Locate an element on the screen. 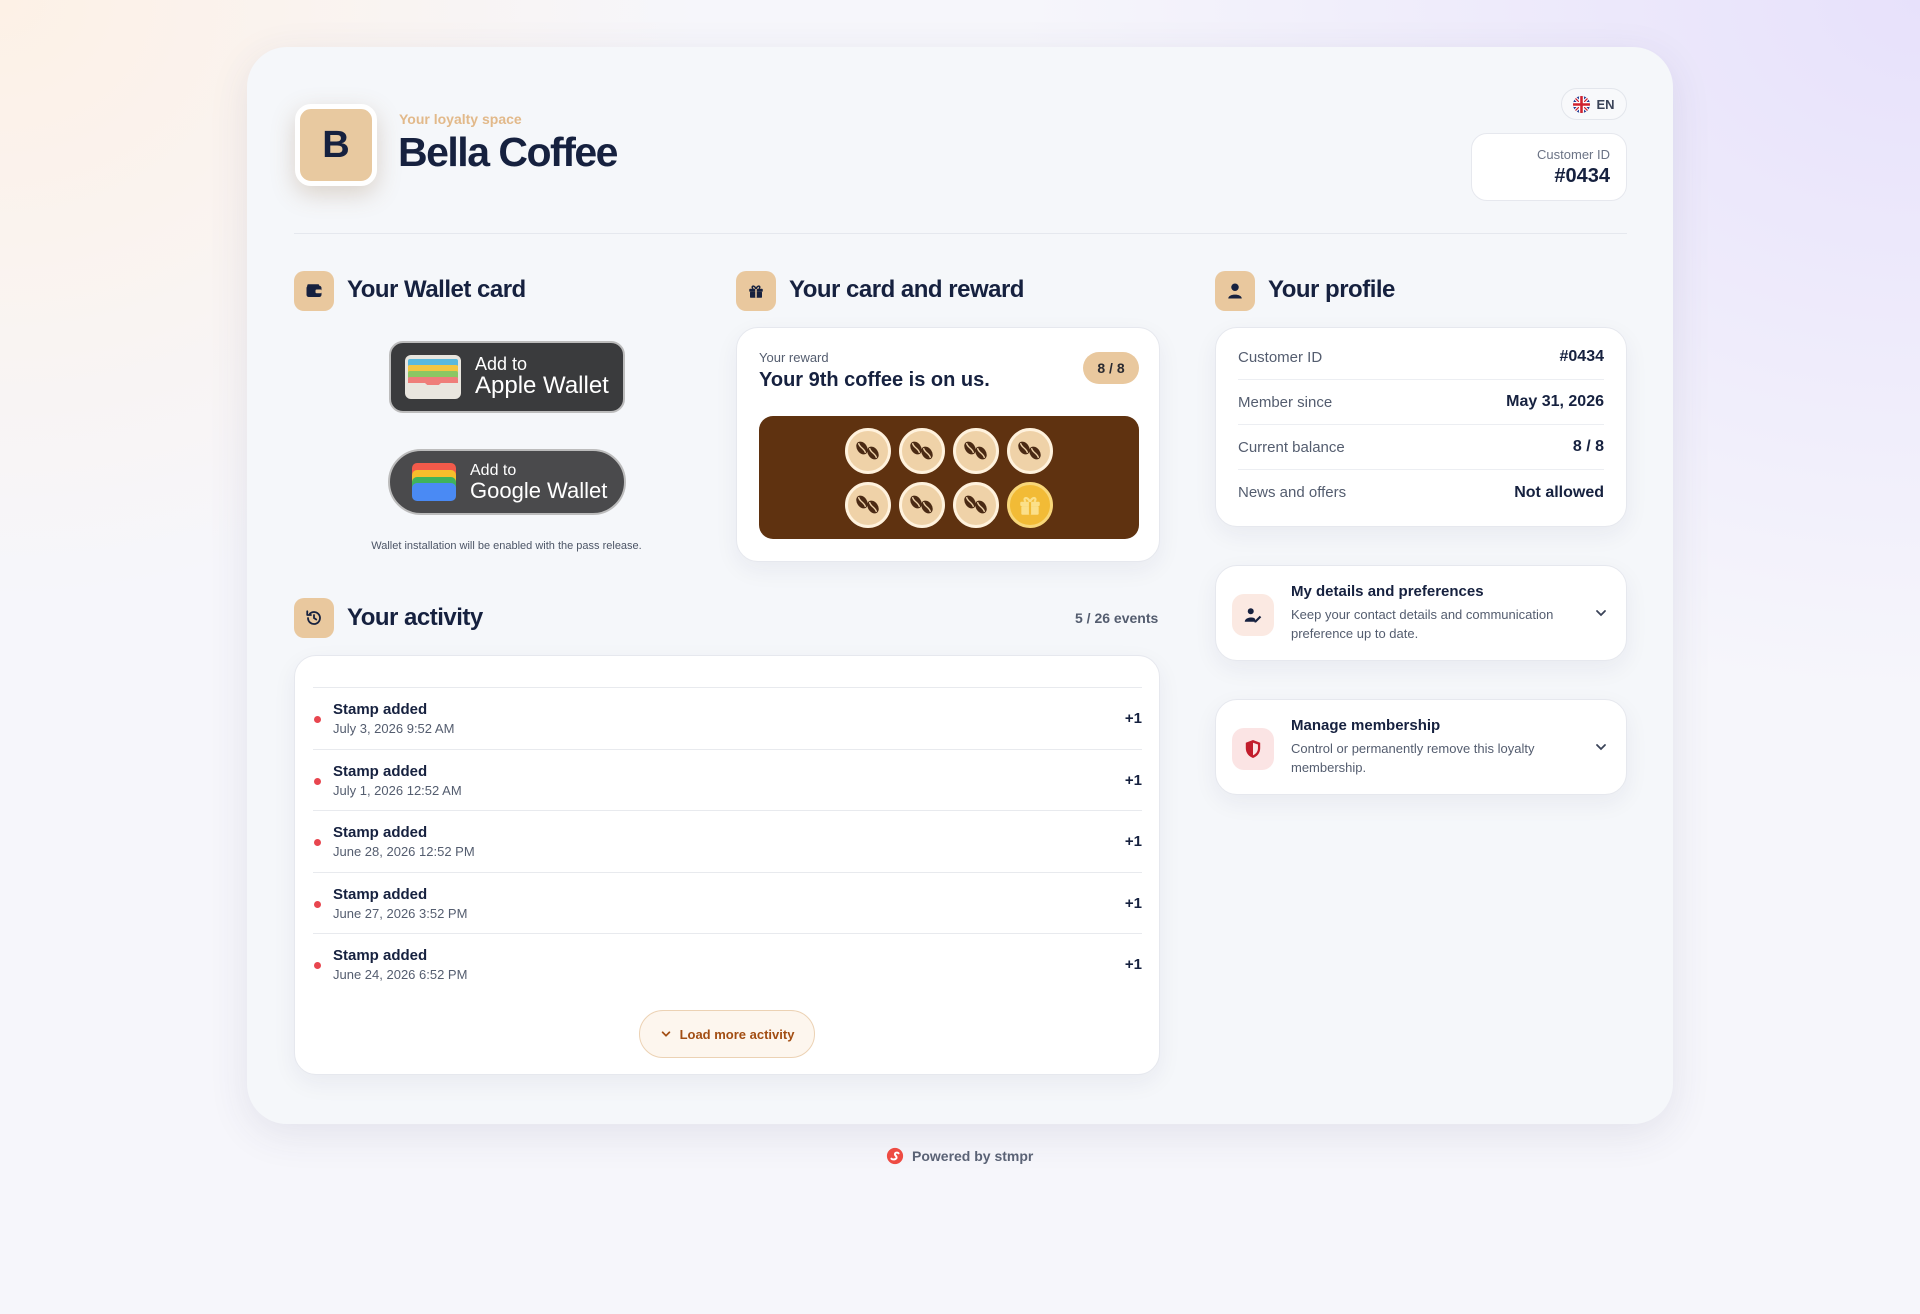  activity-date: June 28, 2026 12:52 PM is located at coordinates (404, 851).